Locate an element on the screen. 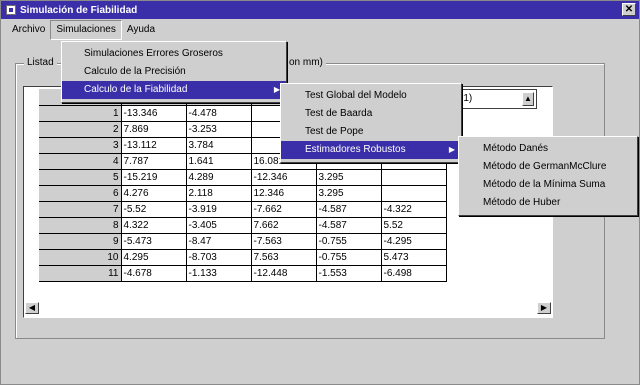  table-row: 7 -5.52 -3.919 -7.662 -4.587 -4.322 is located at coordinates (243, 209).